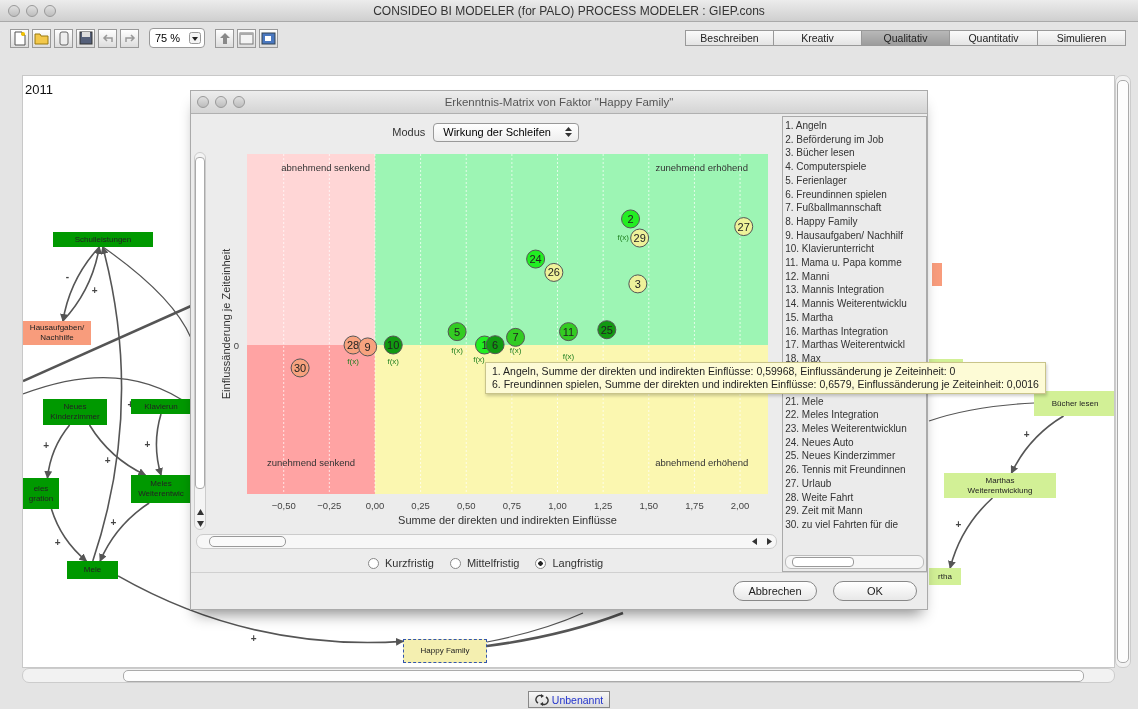 This screenshot has height=709, width=1138. Describe the element at coordinates (875, 591) in the screenshot. I see `dialog-button: OK` at that location.